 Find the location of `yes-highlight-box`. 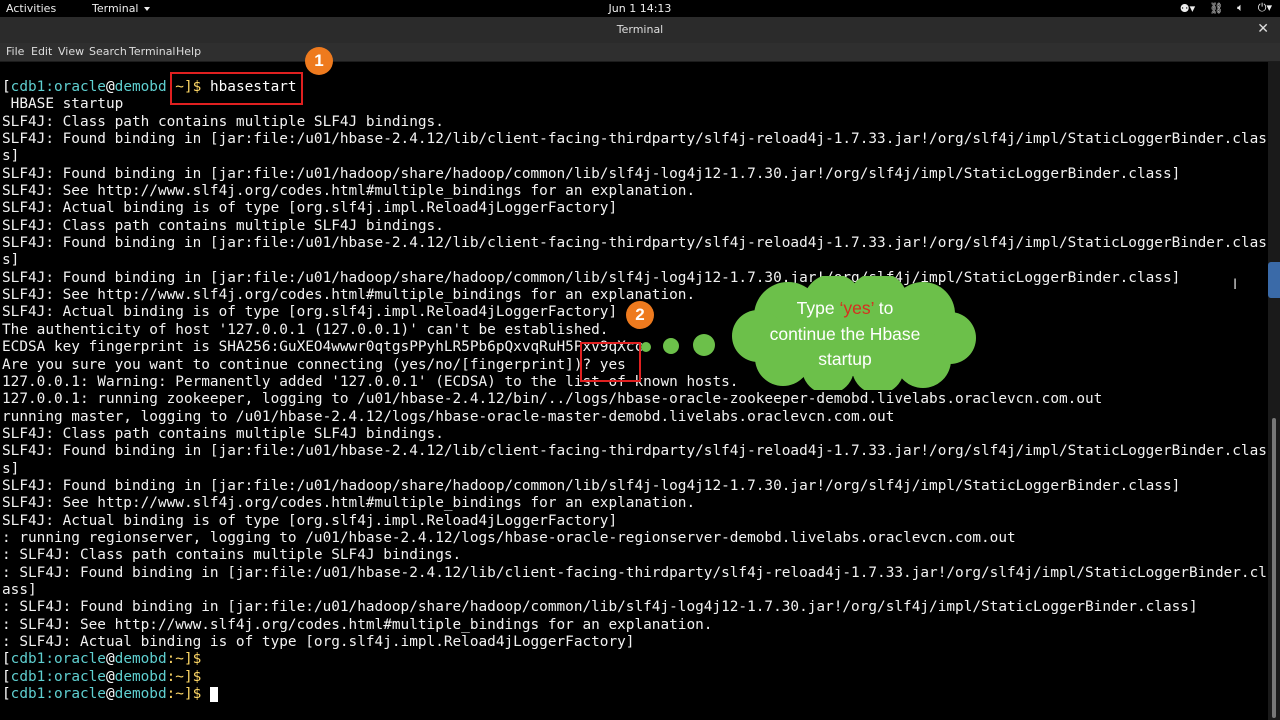

yes-highlight-box is located at coordinates (610, 362).